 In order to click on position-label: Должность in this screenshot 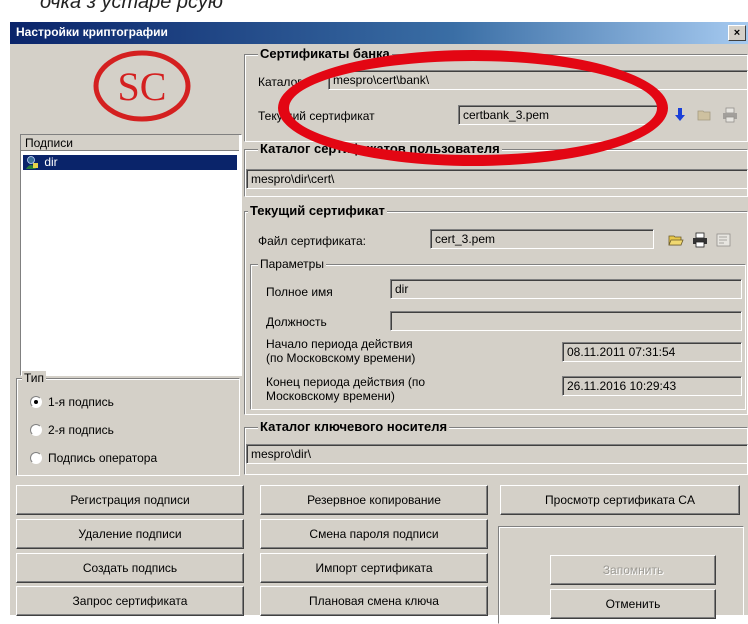, I will do `click(296, 322)`.